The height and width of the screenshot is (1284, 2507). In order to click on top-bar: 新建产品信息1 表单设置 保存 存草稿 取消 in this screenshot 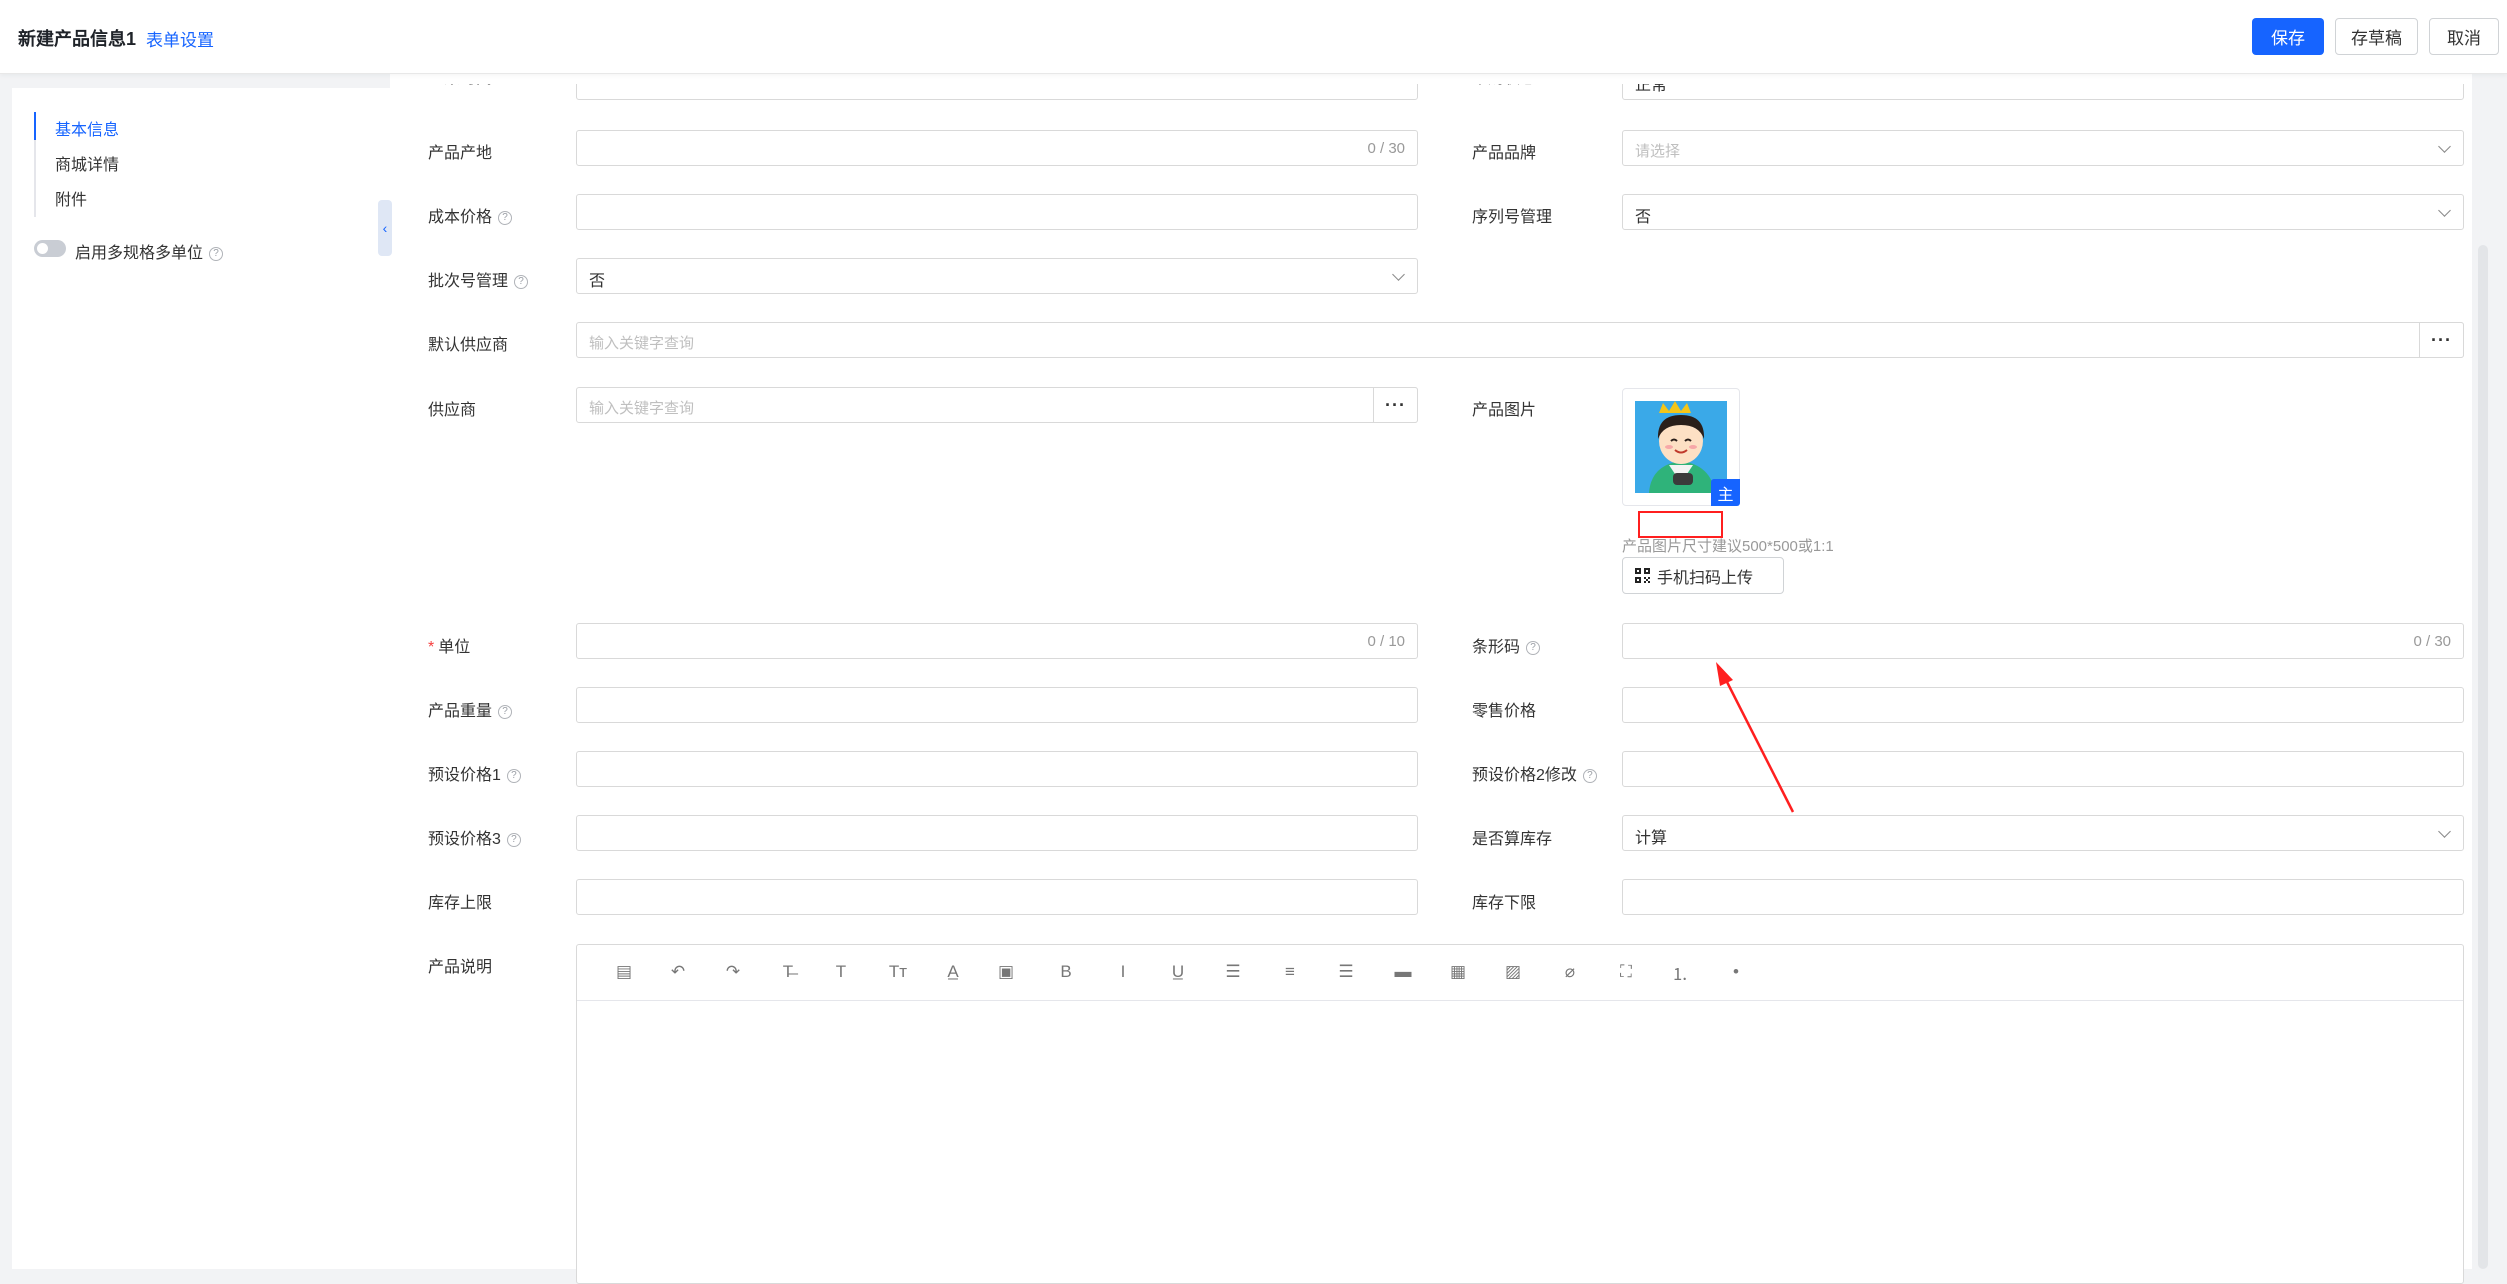, I will do `click(1253, 37)`.